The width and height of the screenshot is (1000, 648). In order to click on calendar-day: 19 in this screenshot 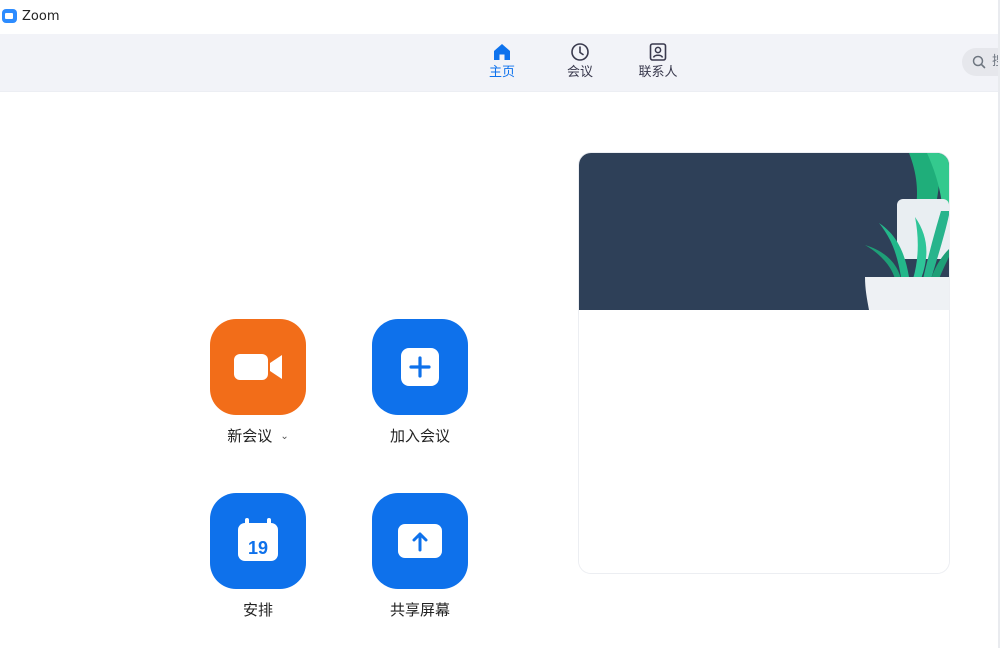, I will do `click(258, 548)`.